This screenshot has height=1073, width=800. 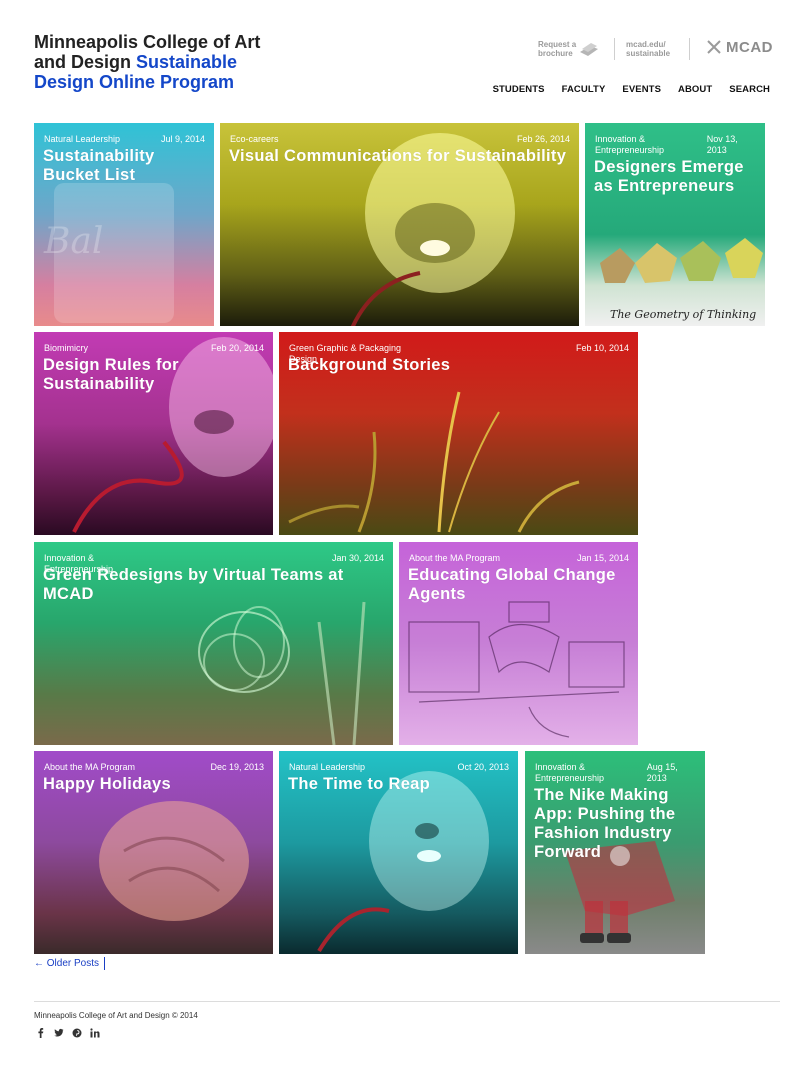 What do you see at coordinates (153, 784) in the screenshot?
I see `post-title: Happy Holidays` at bounding box center [153, 784].